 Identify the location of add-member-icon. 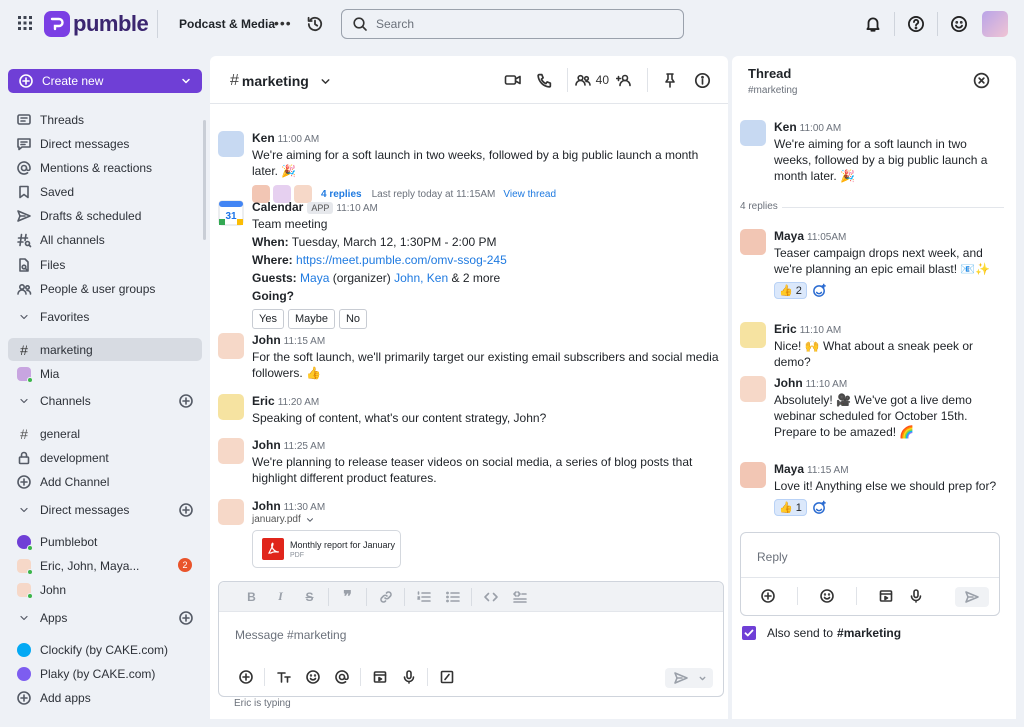
(625, 80).